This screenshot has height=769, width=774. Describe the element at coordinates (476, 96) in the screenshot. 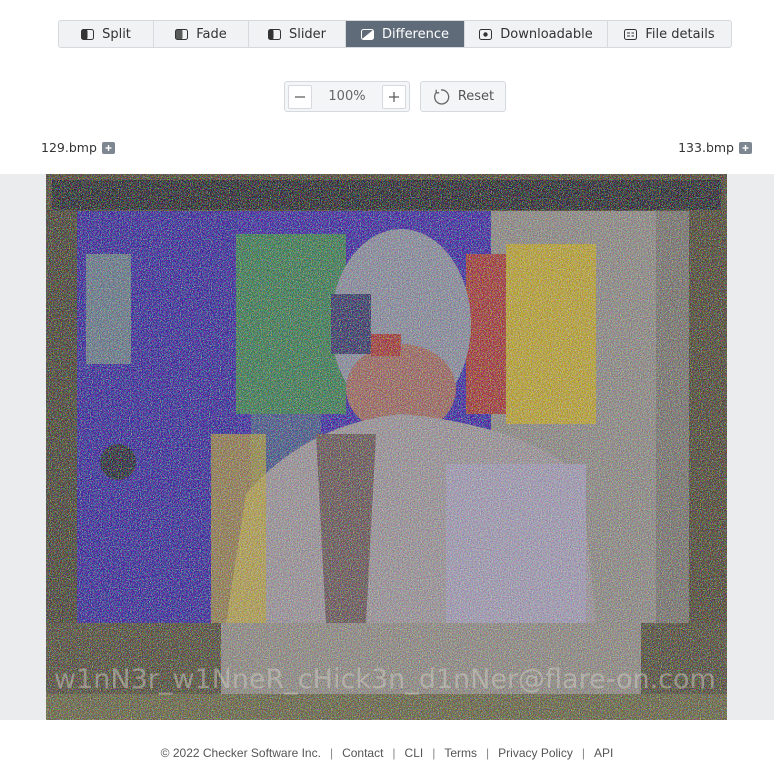

I see `reset-label: Reset` at that location.